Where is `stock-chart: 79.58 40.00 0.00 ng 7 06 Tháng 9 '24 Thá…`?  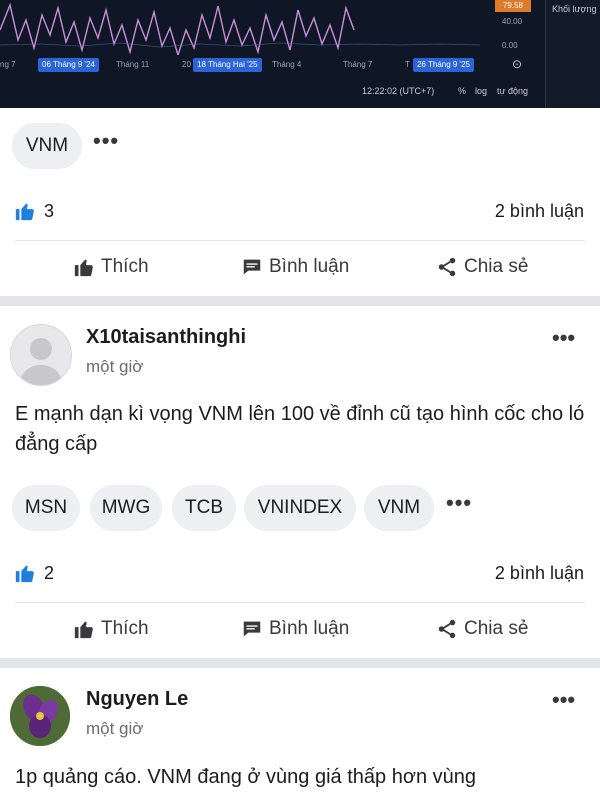 stock-chart: 79.58 40.00 0.00 ng 7 06 Tháng 9 '24 Thá… is located at coordinates (300, 54).